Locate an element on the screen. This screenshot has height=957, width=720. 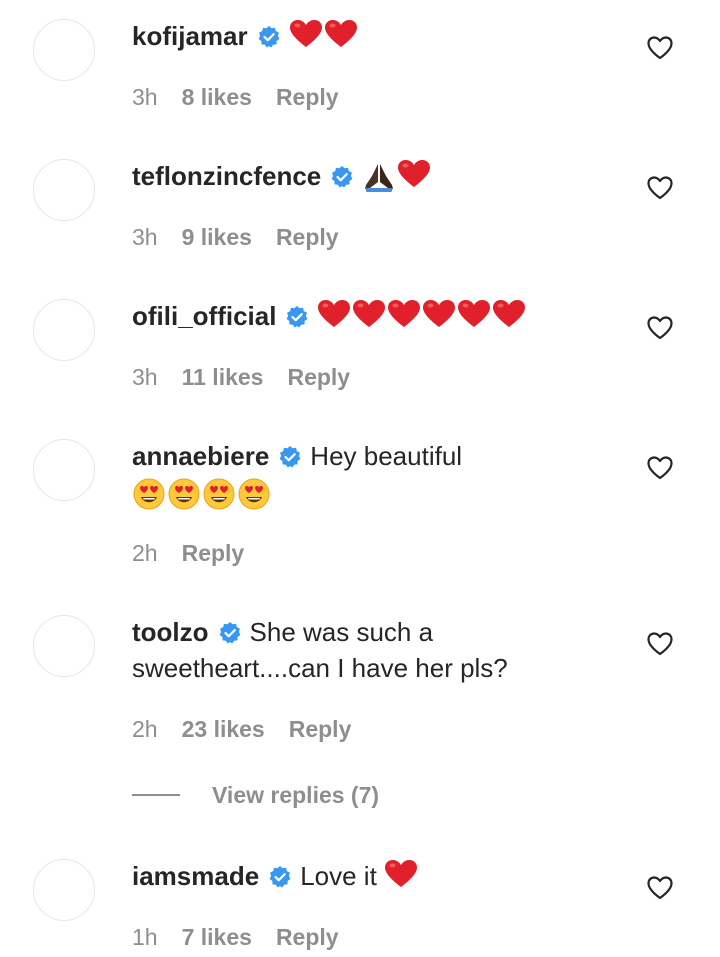
comment-item: kofijamar 3h 8 likes Reply is located at coordinates (360, 70).